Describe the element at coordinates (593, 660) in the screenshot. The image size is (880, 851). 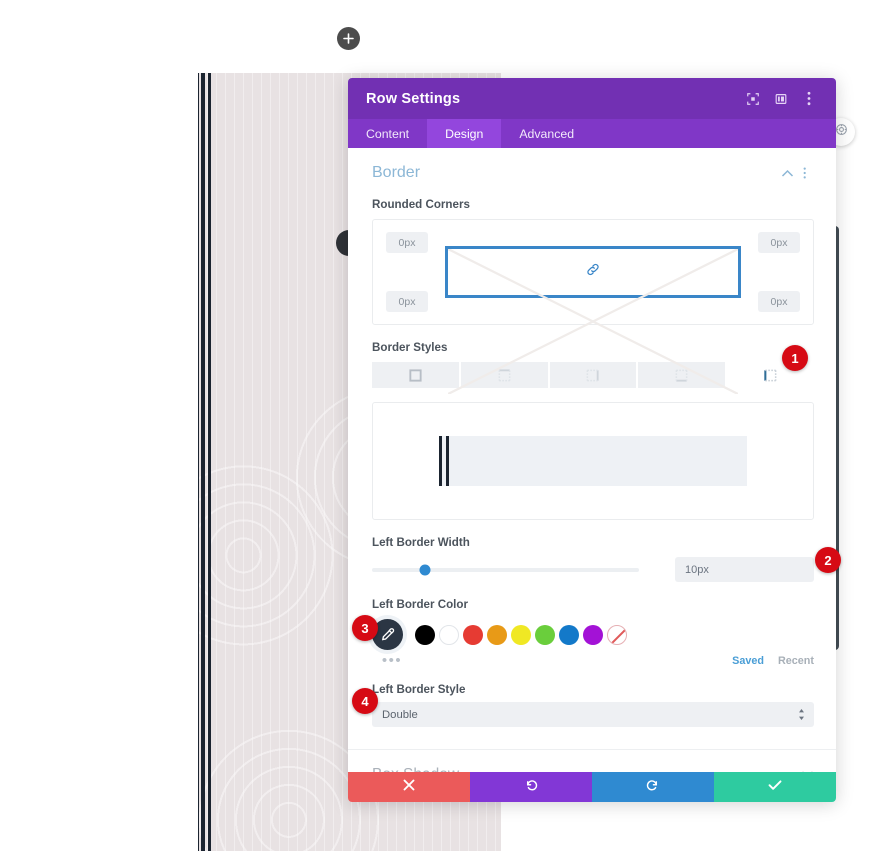
I see `palette-subrow: ••• Saved Recent` at that location.